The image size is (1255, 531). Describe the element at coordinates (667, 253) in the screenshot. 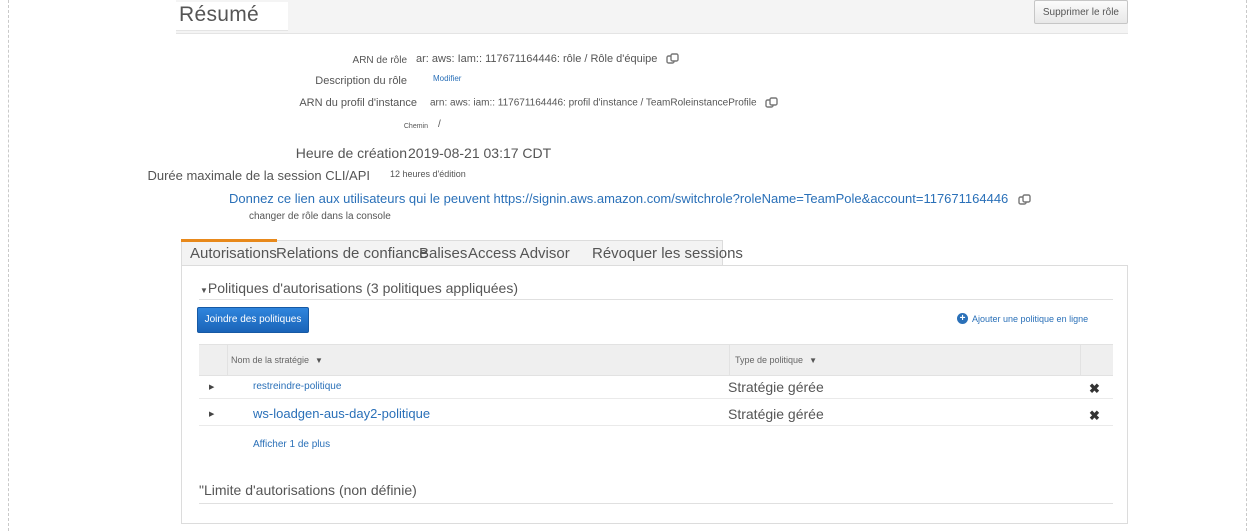

I see `tab-revoke-sessions: Révoquer les sessions` at that location.